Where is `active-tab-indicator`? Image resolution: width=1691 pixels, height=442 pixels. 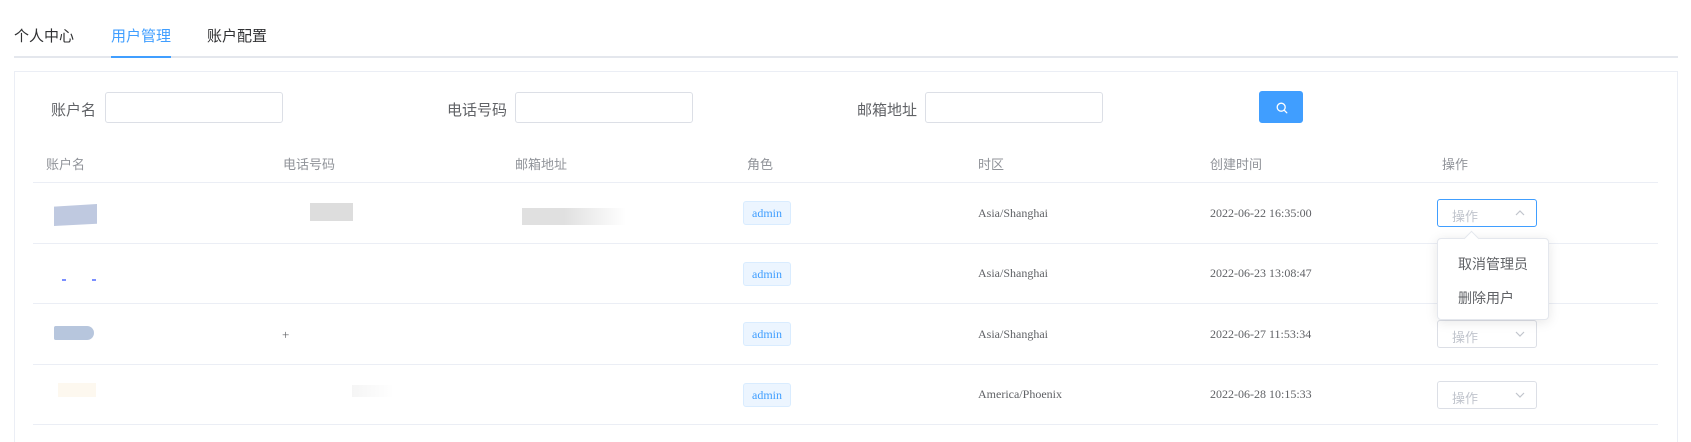 active-tab-indicator is located at coordinates (141, 57).